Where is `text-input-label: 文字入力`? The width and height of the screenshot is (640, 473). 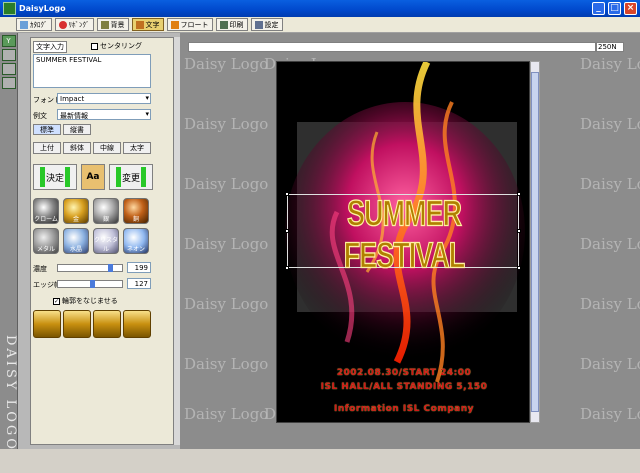
text-input-label: 文字入力 is located at coordinates (50, 47).